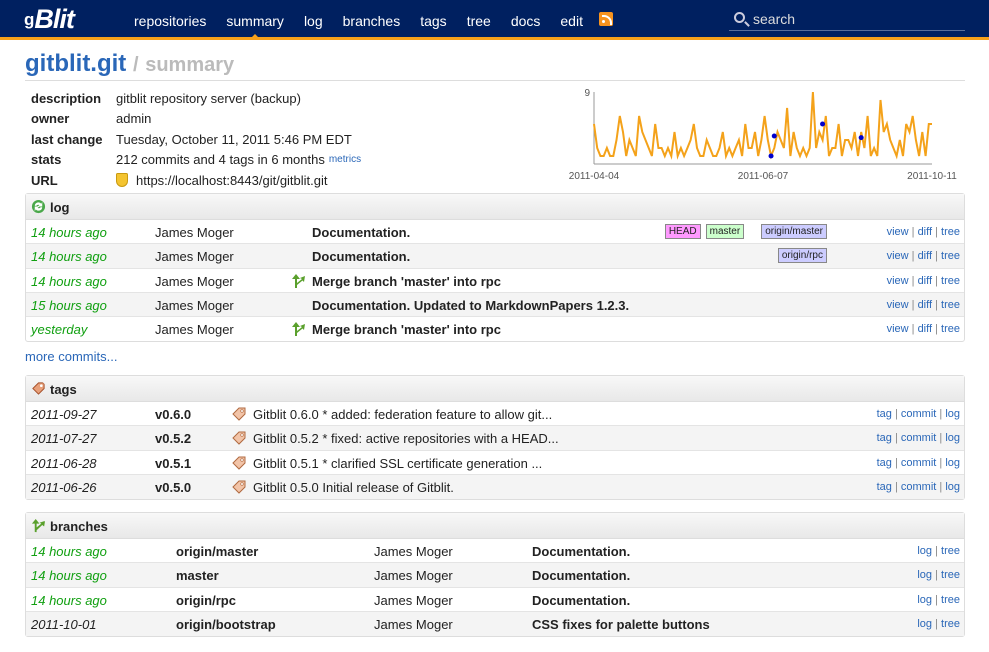 The width and height of the screenshot is (989, 652). Describe the element at coordinates (682, 231) in the screenshot. I see `ref-badge: HEAD` at that location.